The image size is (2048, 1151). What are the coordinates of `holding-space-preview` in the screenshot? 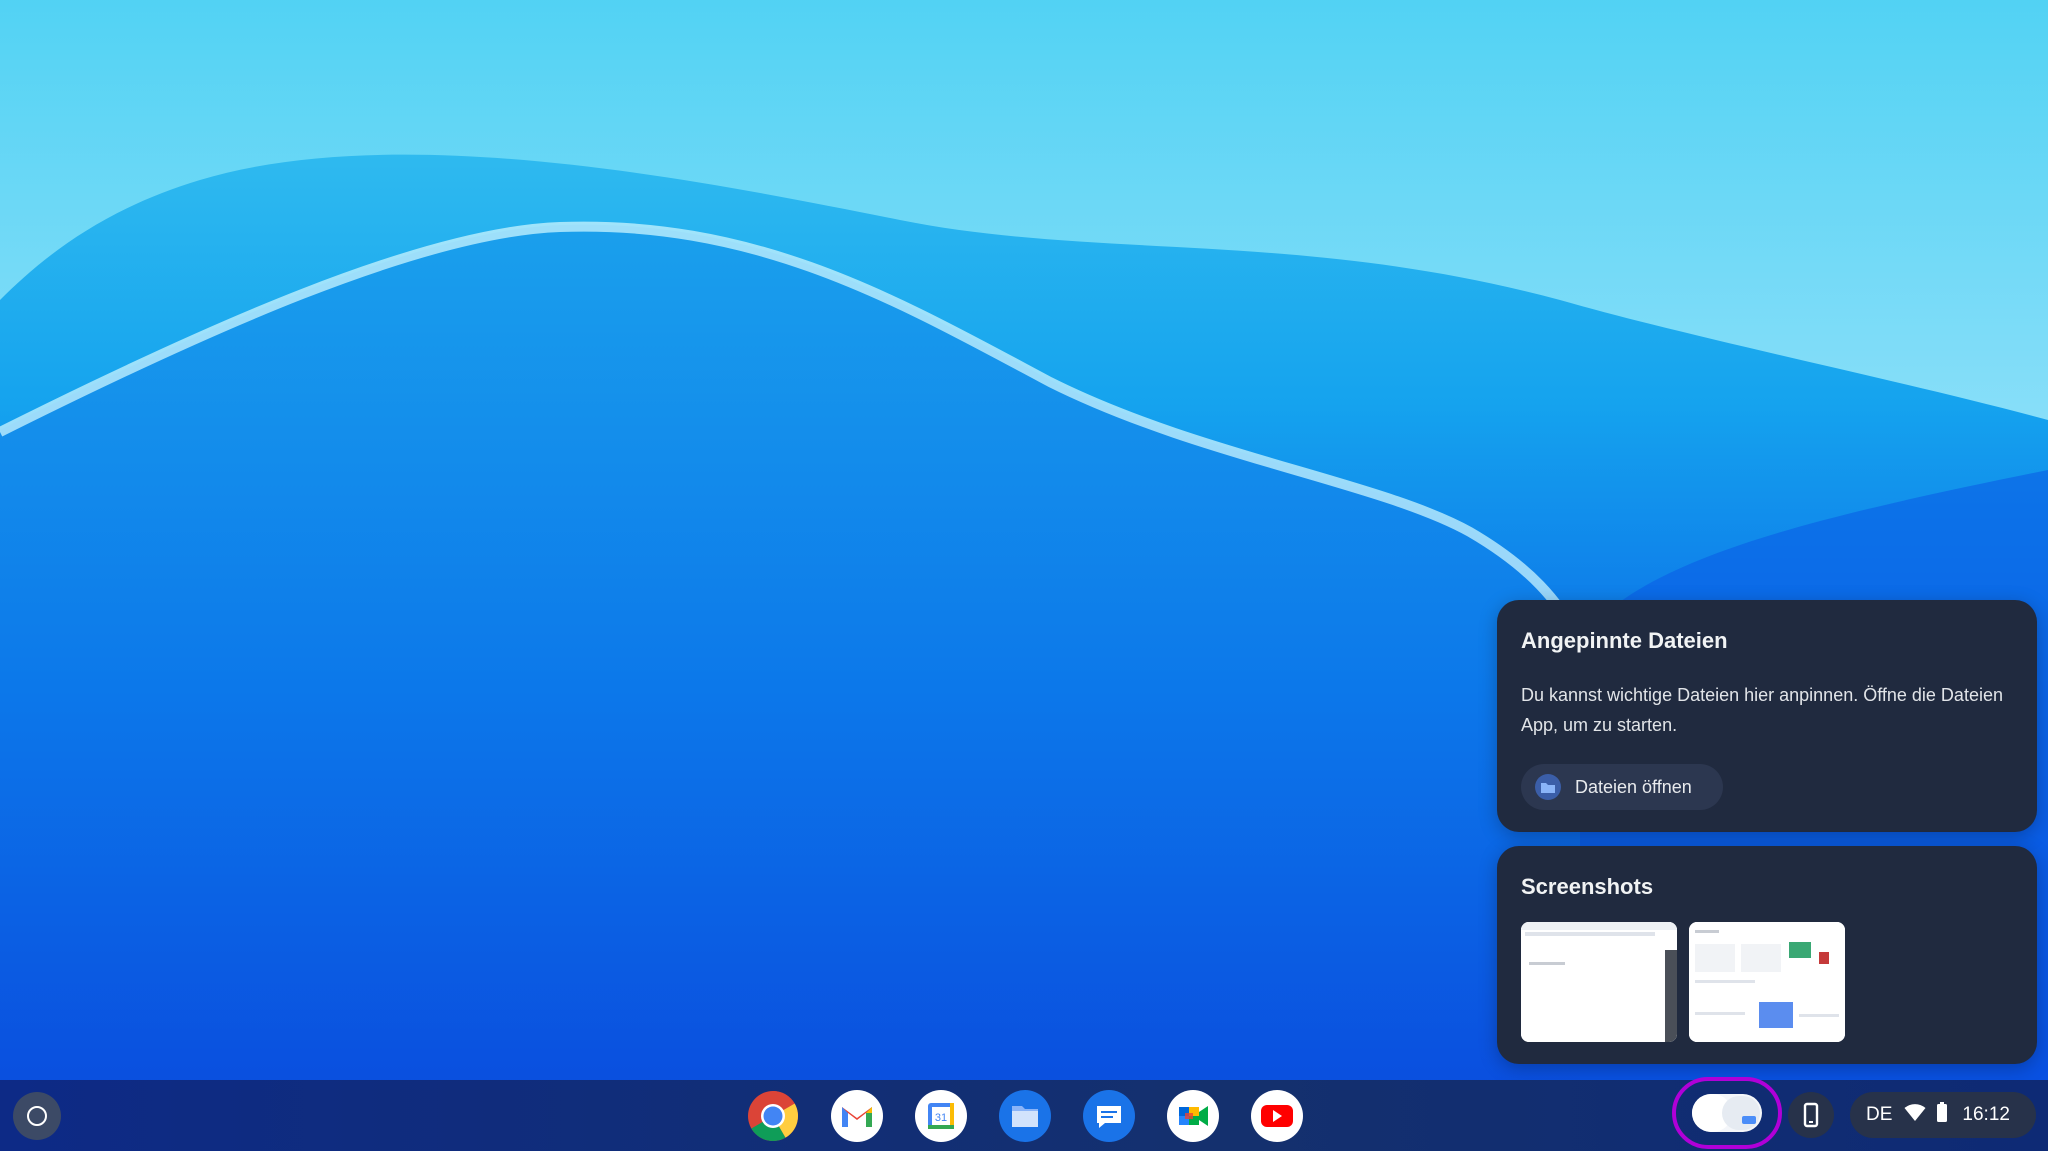 It's located at (1727, 1113).